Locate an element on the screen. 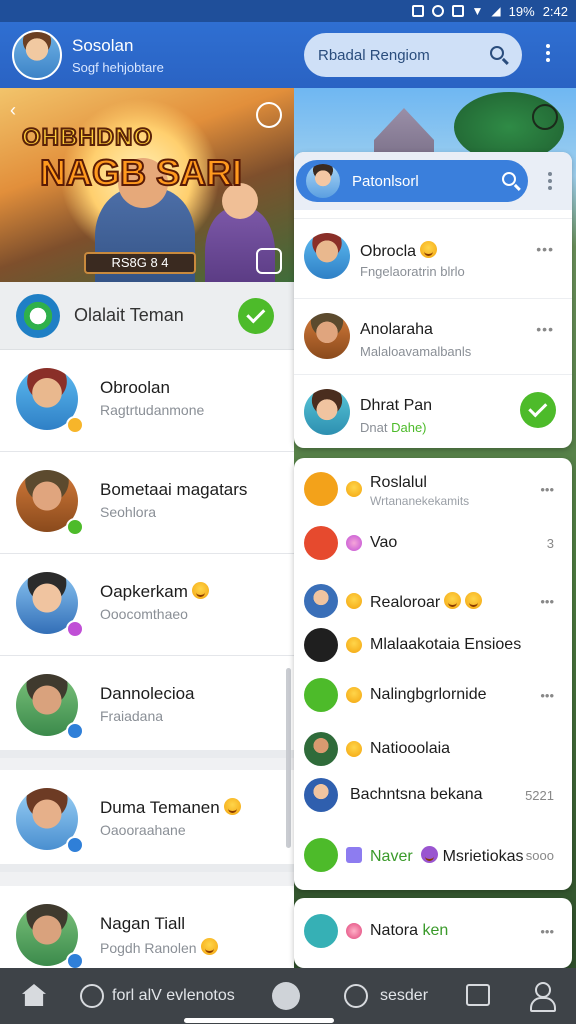 The height and width of the screenshot is (1024, 576). chat-bubble-icon is located at coordinates (321, 855).